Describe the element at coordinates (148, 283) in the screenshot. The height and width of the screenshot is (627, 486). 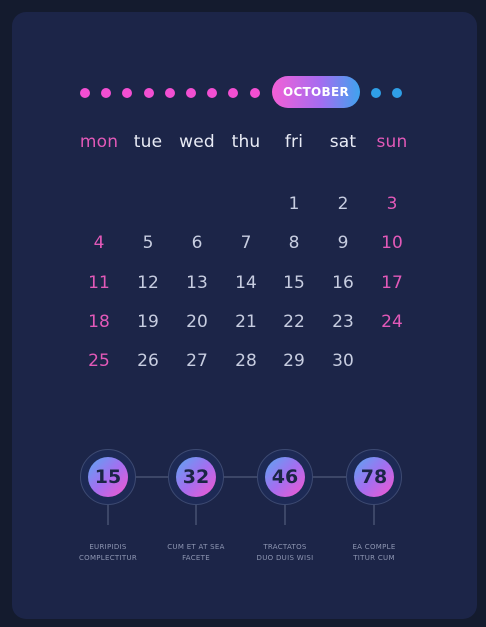
I see `day-cell: 12` at that location.